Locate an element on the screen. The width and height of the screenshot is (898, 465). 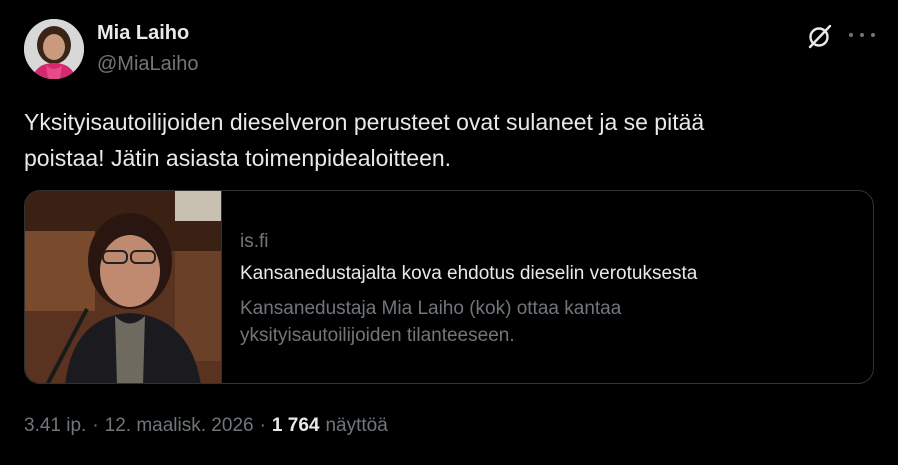
author-name: Mia Laiho is located at coordinates (143, 33).